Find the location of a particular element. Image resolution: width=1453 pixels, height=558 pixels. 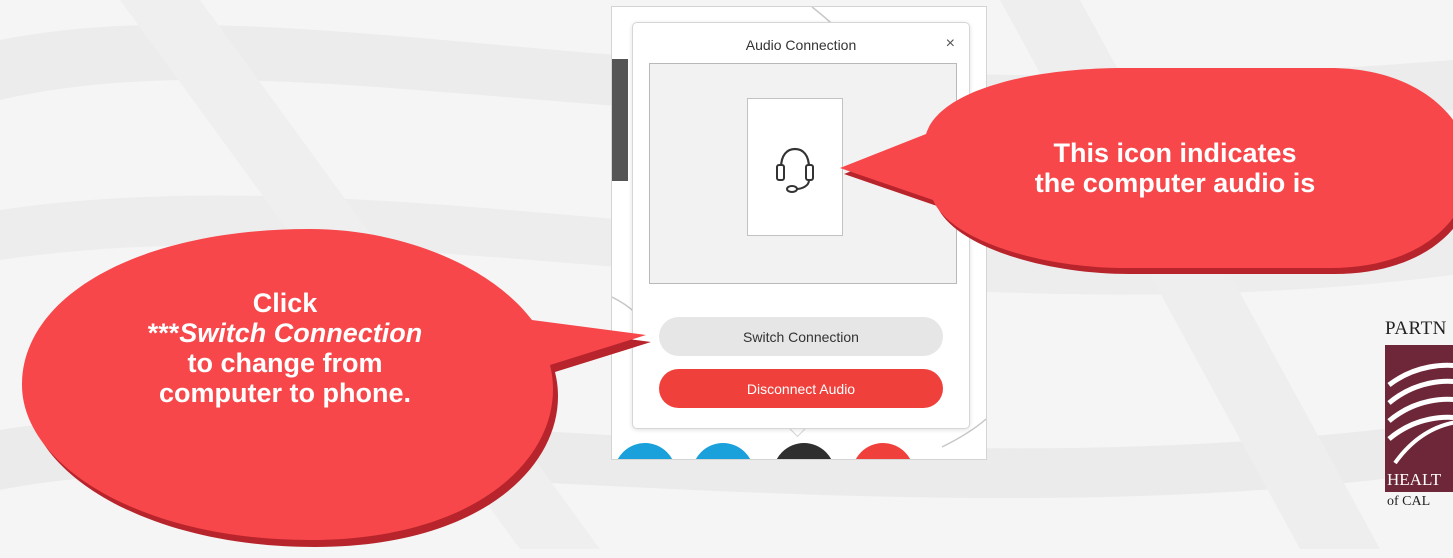

callout-left-line-2: ***Switch Connection is located at coordinates (285, 333).